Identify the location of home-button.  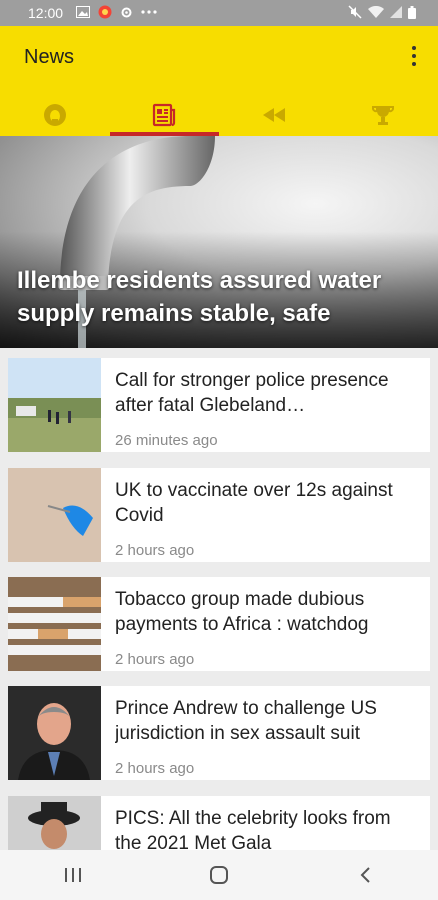
(219, 875).